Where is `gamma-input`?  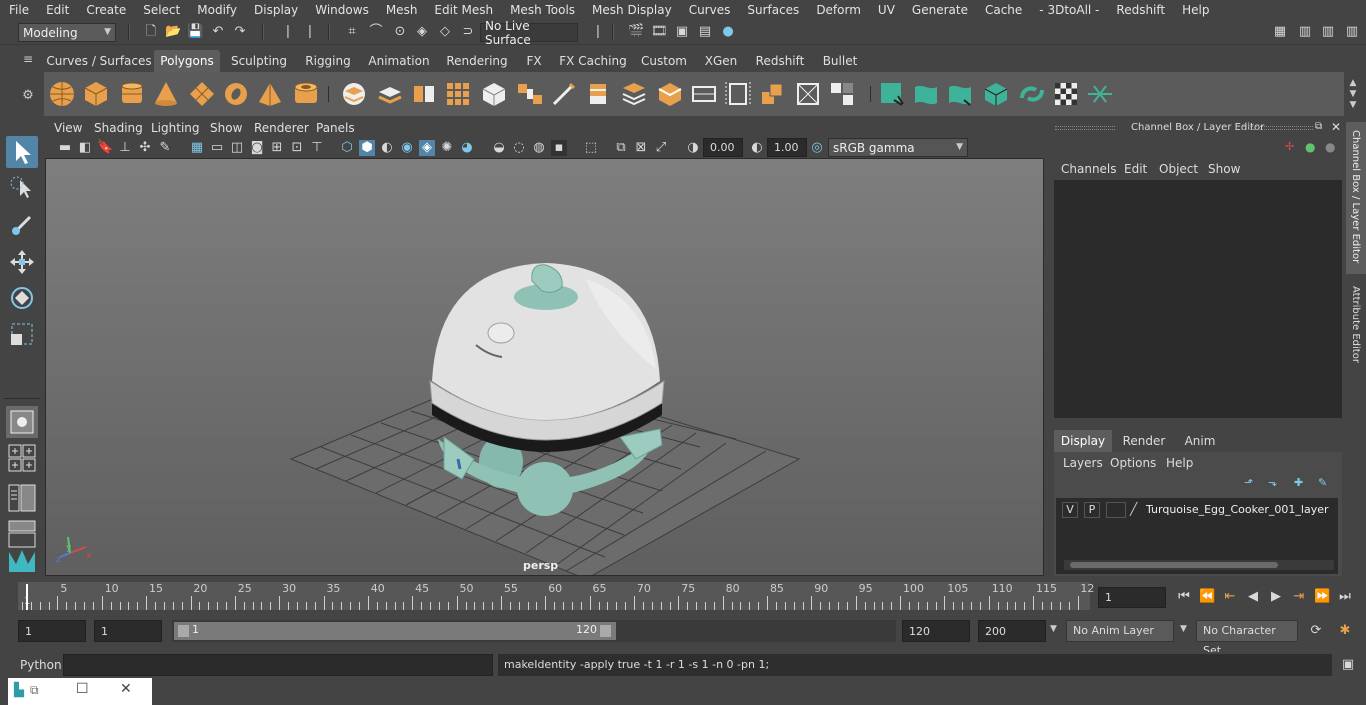
gamma-input is located at coordinates (787, 147).